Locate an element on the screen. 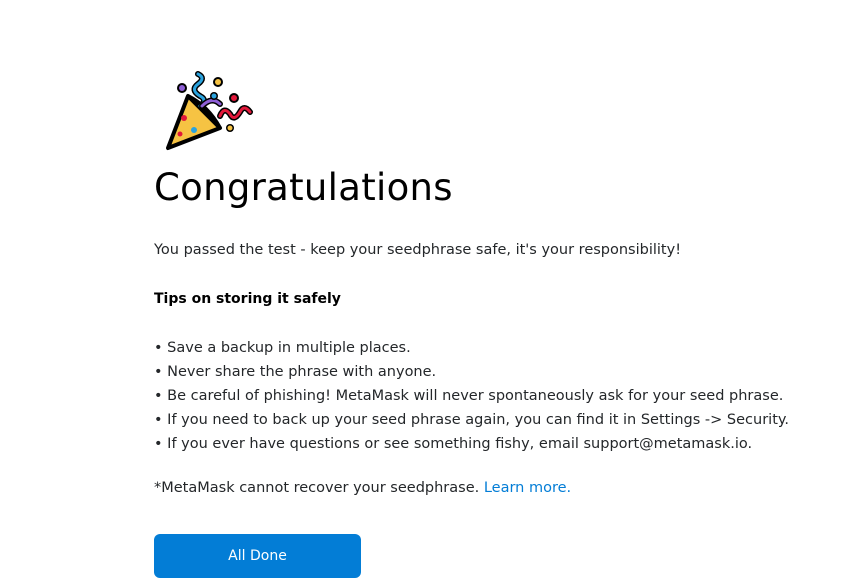 The width and height of the screenshot is (859, 587). tip-item: • Never share the phrase with anyone. is located at coordinates (295, 372).